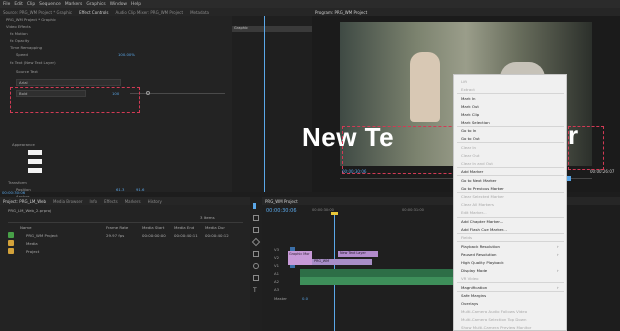 This screenshot has width=620, height=331. I want to click on col-media-dur: Media Dur, so click(215, 227).